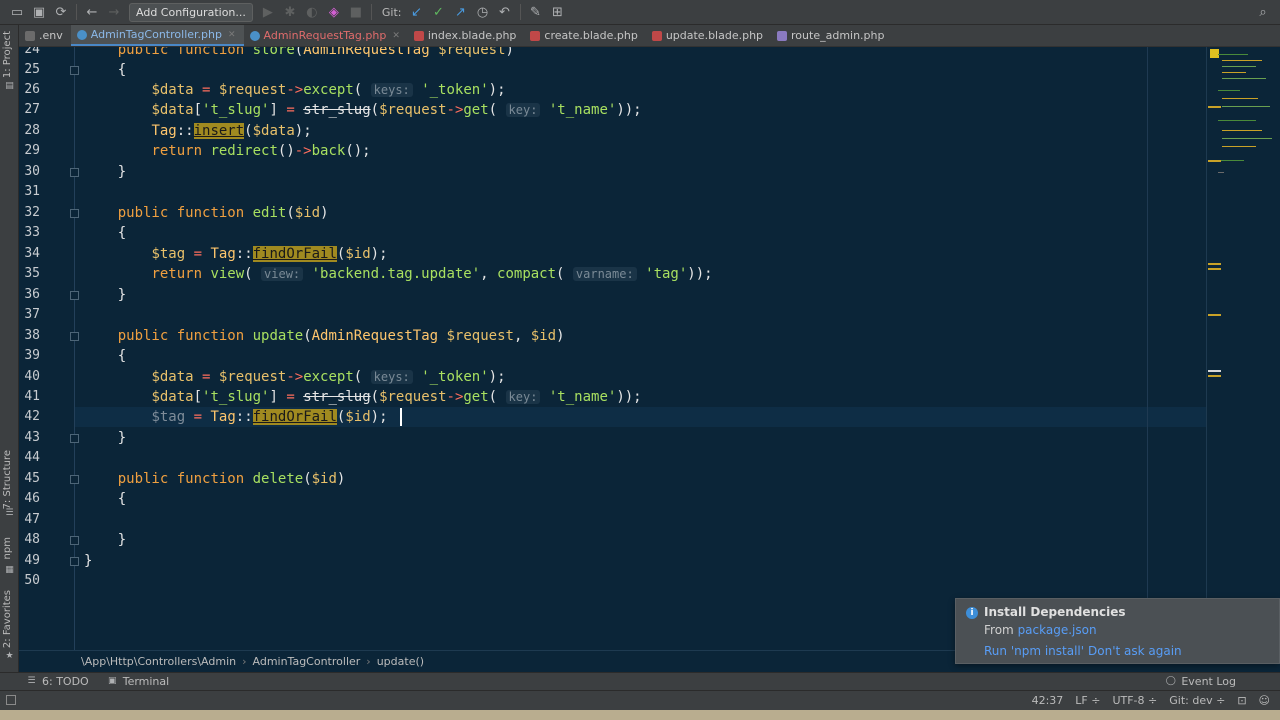 The image size is (1280, 720). What do you see at coordinates (1135, 651) in the screenshot?
I see `dont-ask-again-link: Don't ask again` at bounding box center [1135, 651].